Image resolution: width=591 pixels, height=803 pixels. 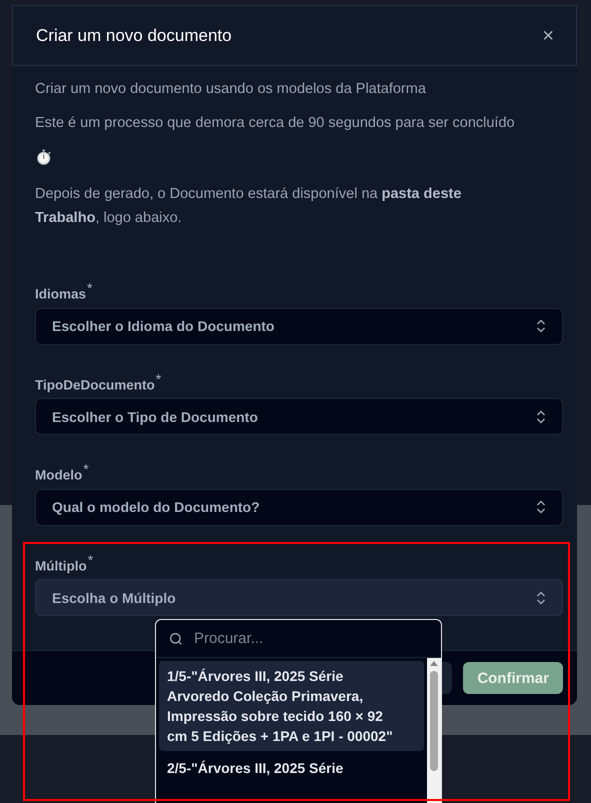 I want to click on description-text: Este é um processo que demora cerca de 90 segundos para ser concluído, so click(x=275, y=123).